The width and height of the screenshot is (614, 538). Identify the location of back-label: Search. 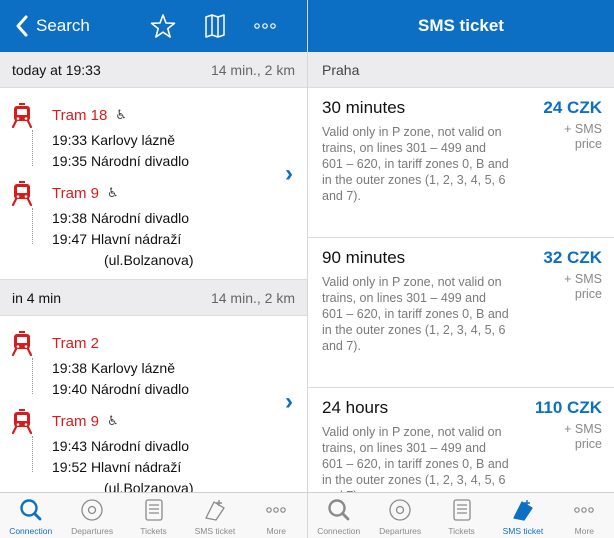
(63, 25).